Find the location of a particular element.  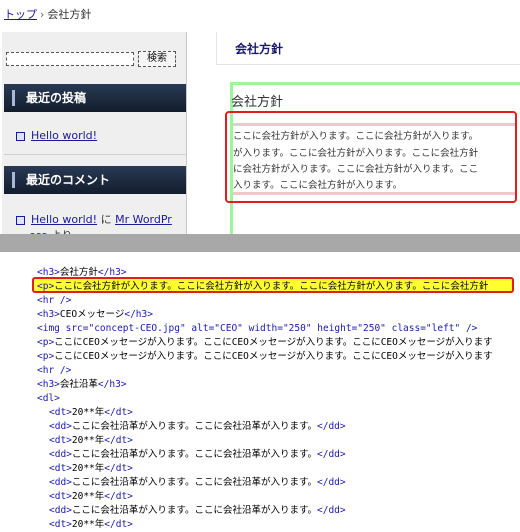

code-line-h3: <h3>CEOメッセージ</h3> is located at coordinates (95, 315).